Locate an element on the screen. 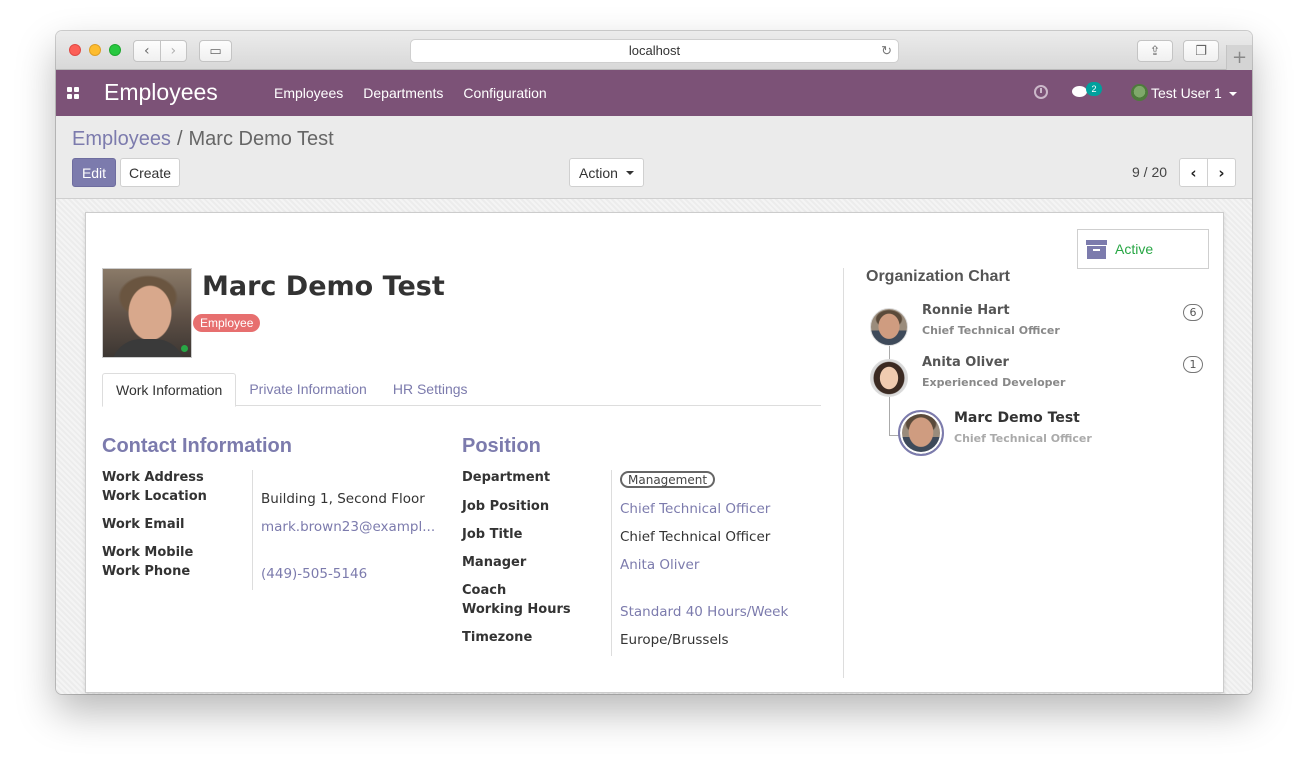 This screenshot has width=1308, height=775. tabs-overview-icon: ❐ is located at coordinates (1201, 51).